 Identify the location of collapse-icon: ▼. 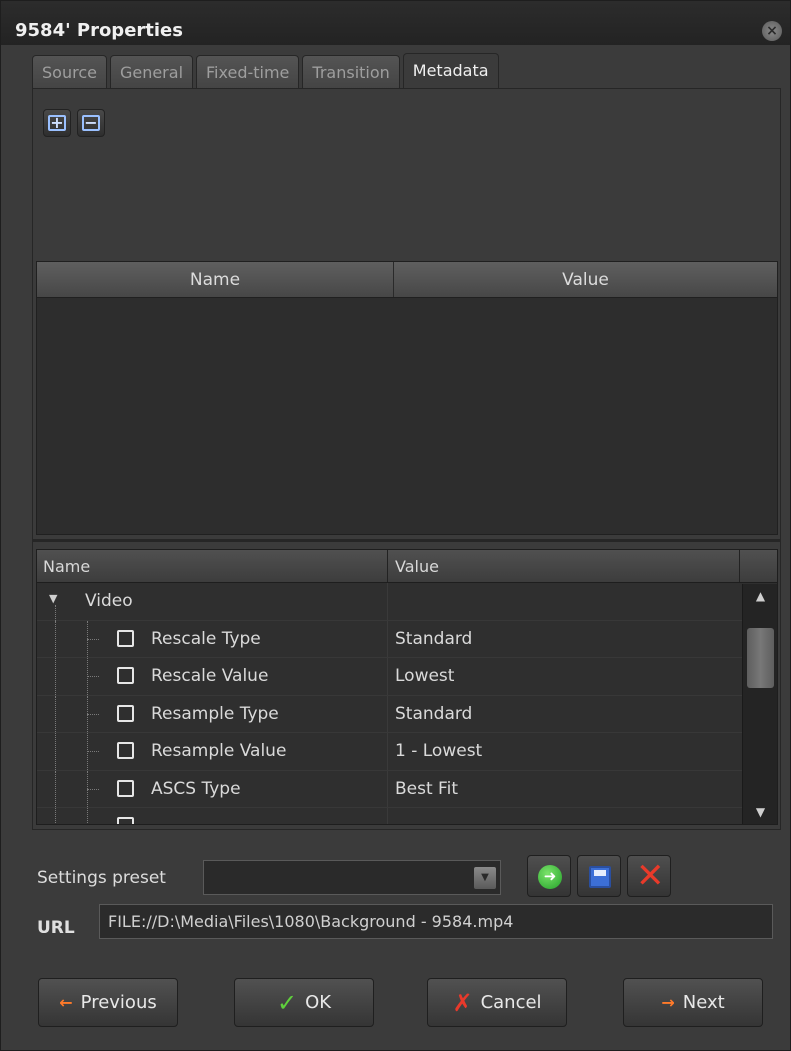
(53, 598).